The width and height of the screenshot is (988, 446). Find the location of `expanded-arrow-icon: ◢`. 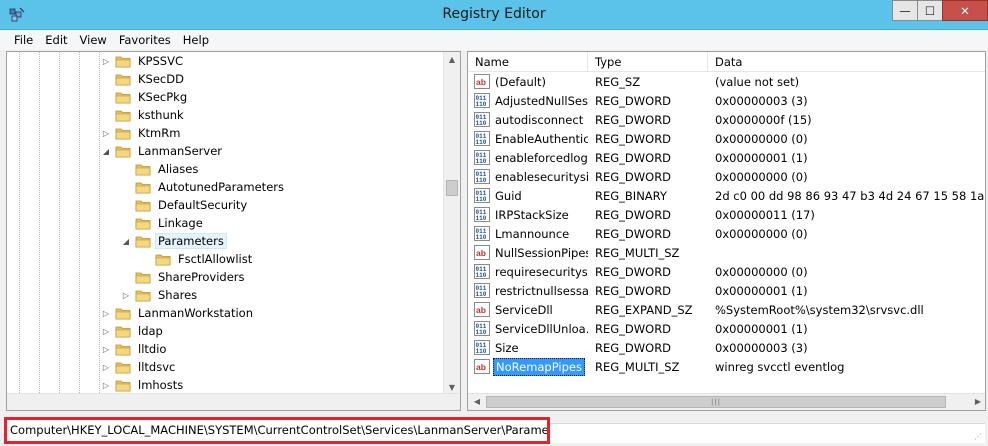

expanded-arrow-icon: ◢ is located at coordinates (106, 151).